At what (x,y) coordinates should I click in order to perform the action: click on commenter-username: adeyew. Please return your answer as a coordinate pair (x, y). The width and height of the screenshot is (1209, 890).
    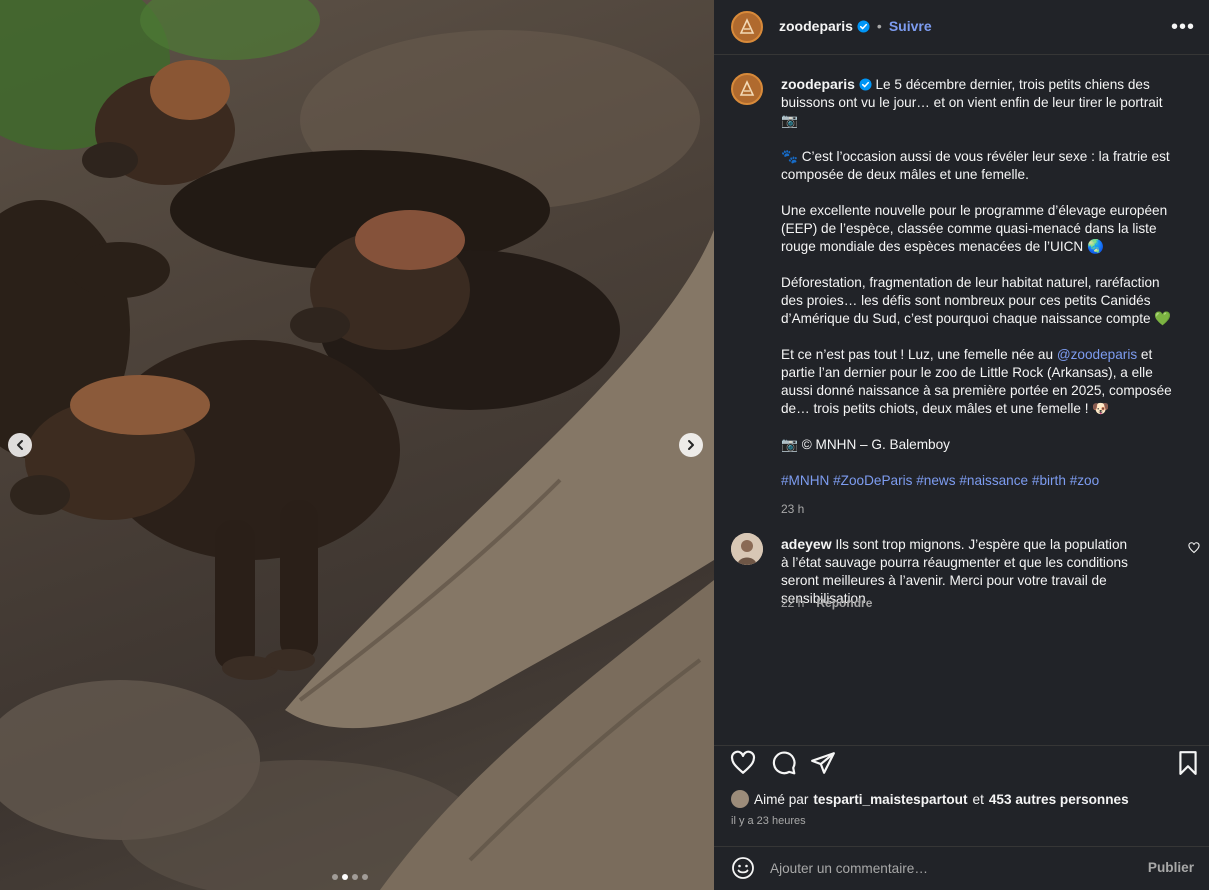
    Looking at the image, I should click on (806, 544).